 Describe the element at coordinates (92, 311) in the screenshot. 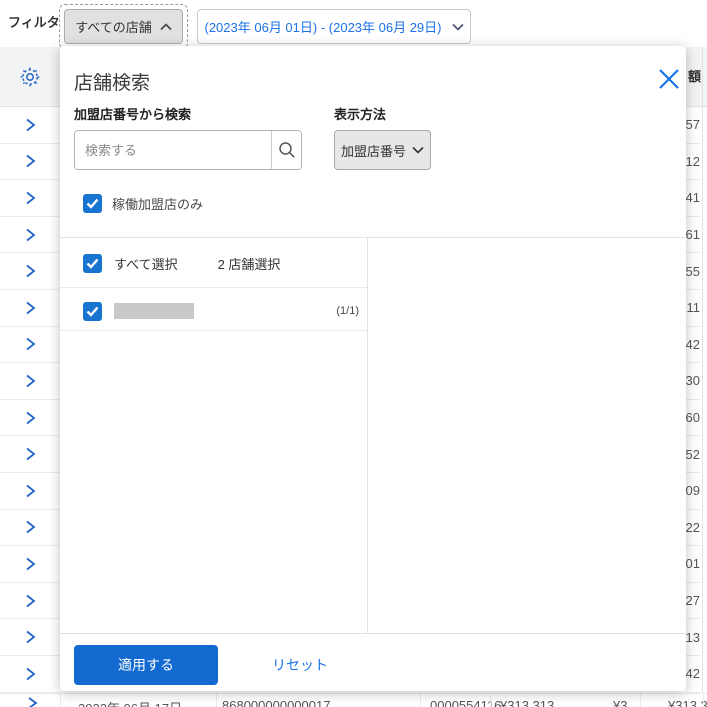

I see `store-checkbox` at that location.